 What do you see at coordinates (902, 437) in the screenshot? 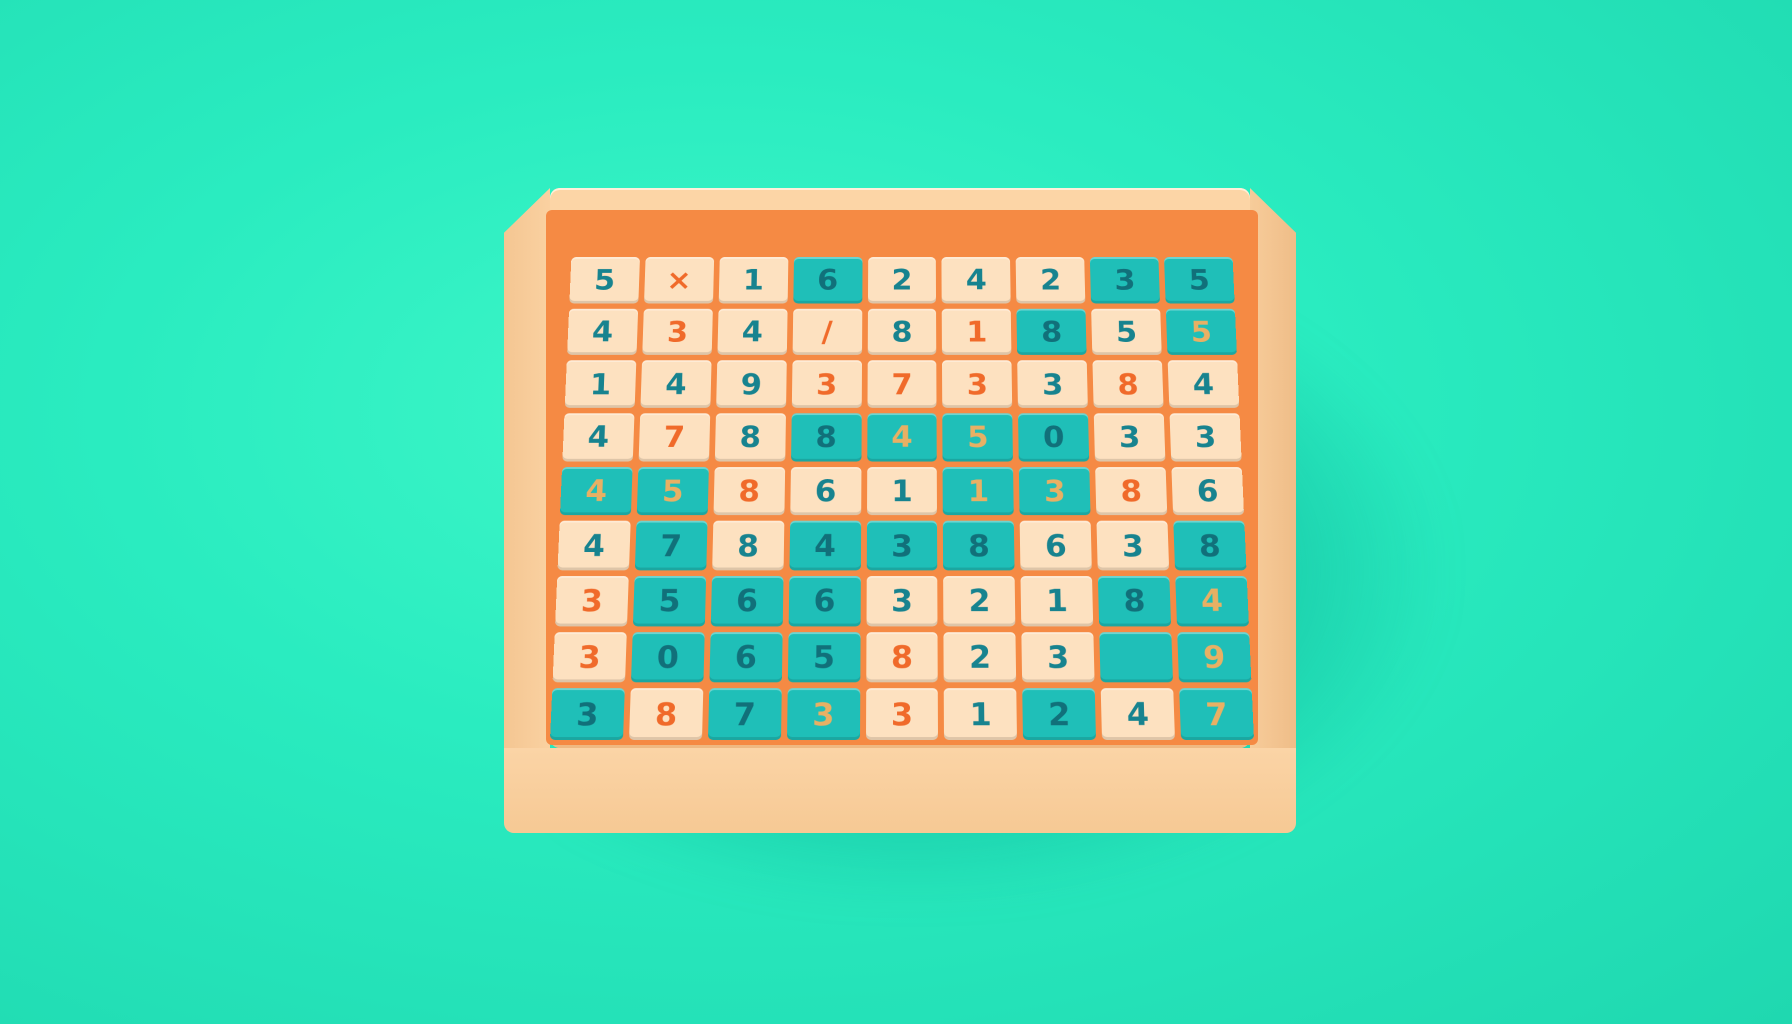
I see `tile-r4-c5: 4` at bounding box center [902, 437].